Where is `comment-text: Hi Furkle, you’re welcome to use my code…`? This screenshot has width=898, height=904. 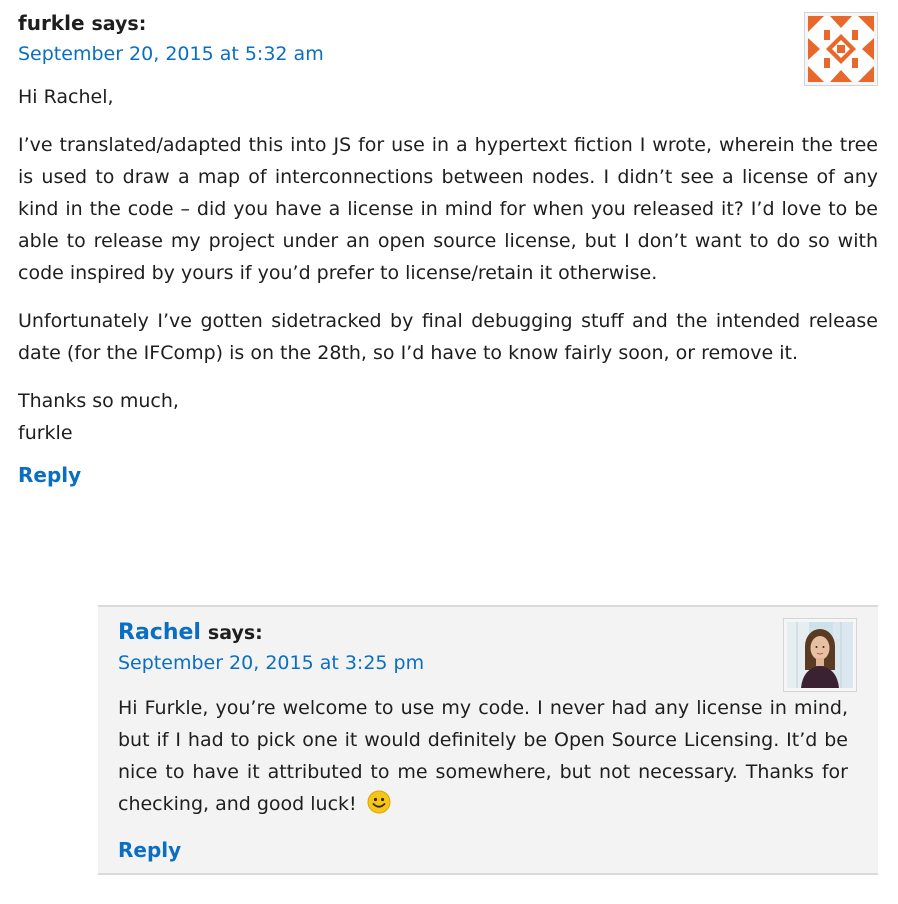
comment-text: Hi Furkle, you’re welcome to use my code… is located at coordinates (483, 756).